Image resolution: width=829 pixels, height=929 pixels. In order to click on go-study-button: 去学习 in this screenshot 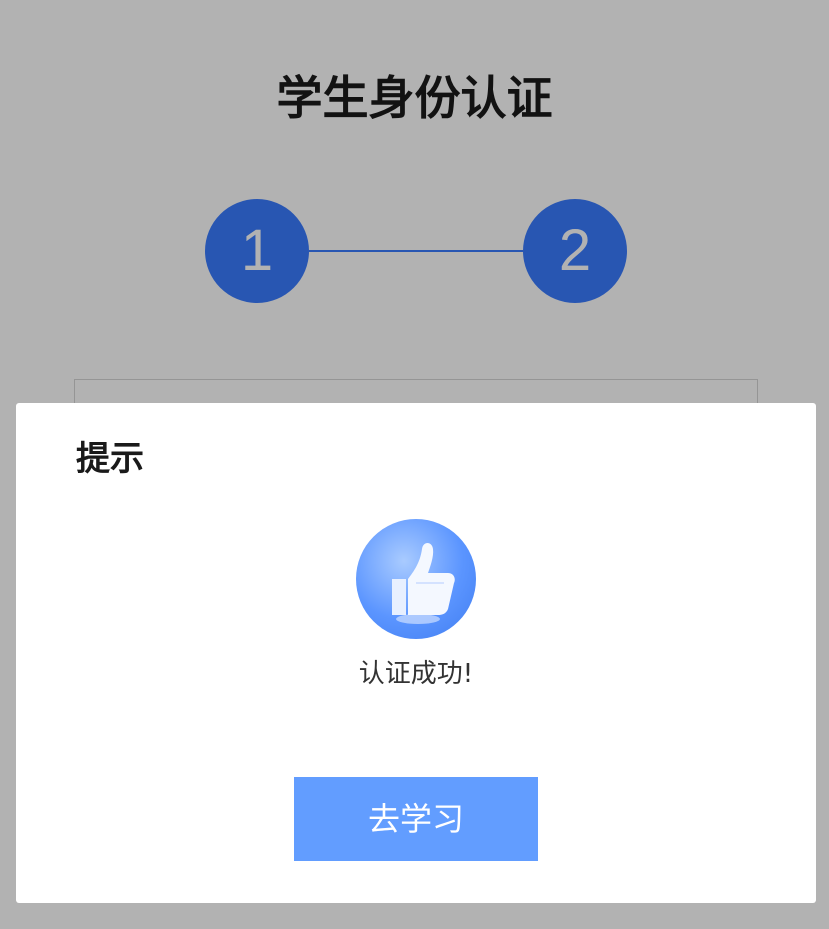, I will do `click(416, 819)`.